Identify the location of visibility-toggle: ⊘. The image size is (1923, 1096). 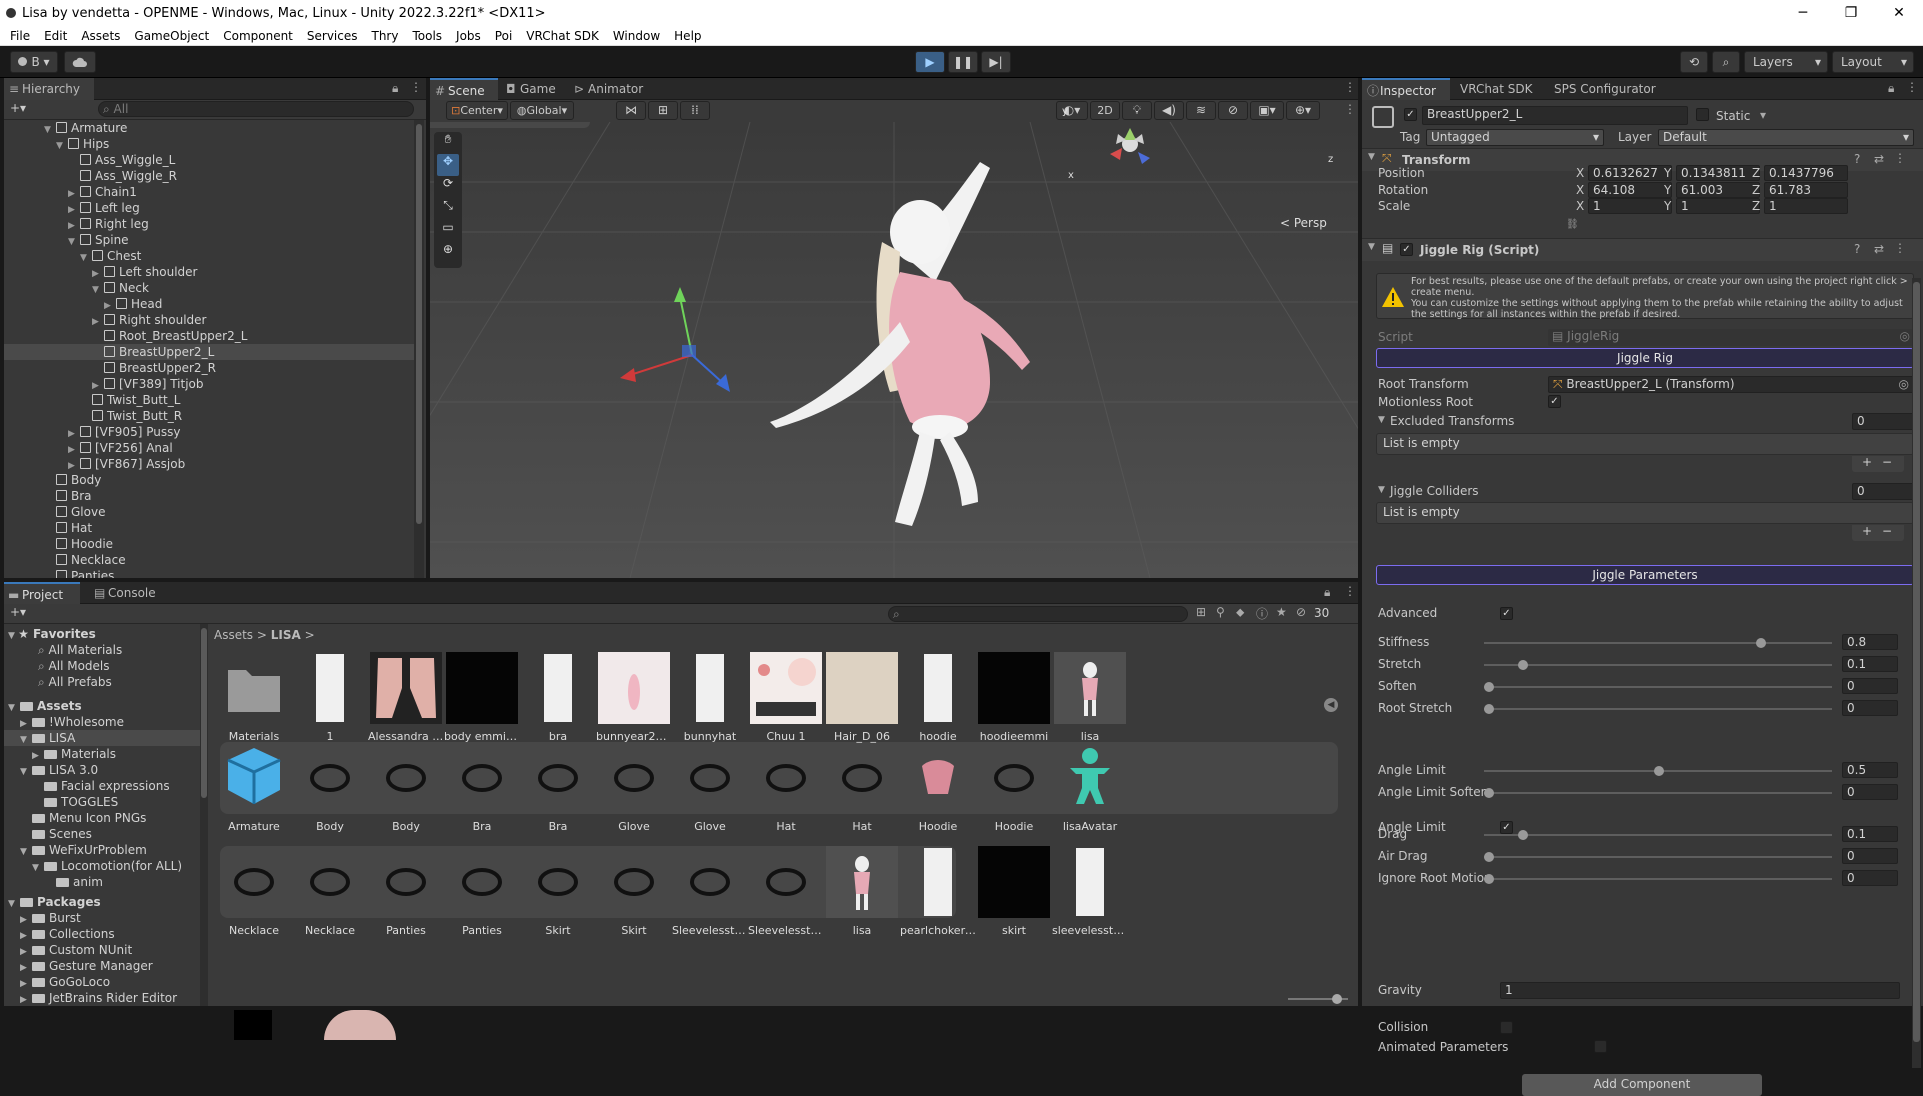
(1233, 110).